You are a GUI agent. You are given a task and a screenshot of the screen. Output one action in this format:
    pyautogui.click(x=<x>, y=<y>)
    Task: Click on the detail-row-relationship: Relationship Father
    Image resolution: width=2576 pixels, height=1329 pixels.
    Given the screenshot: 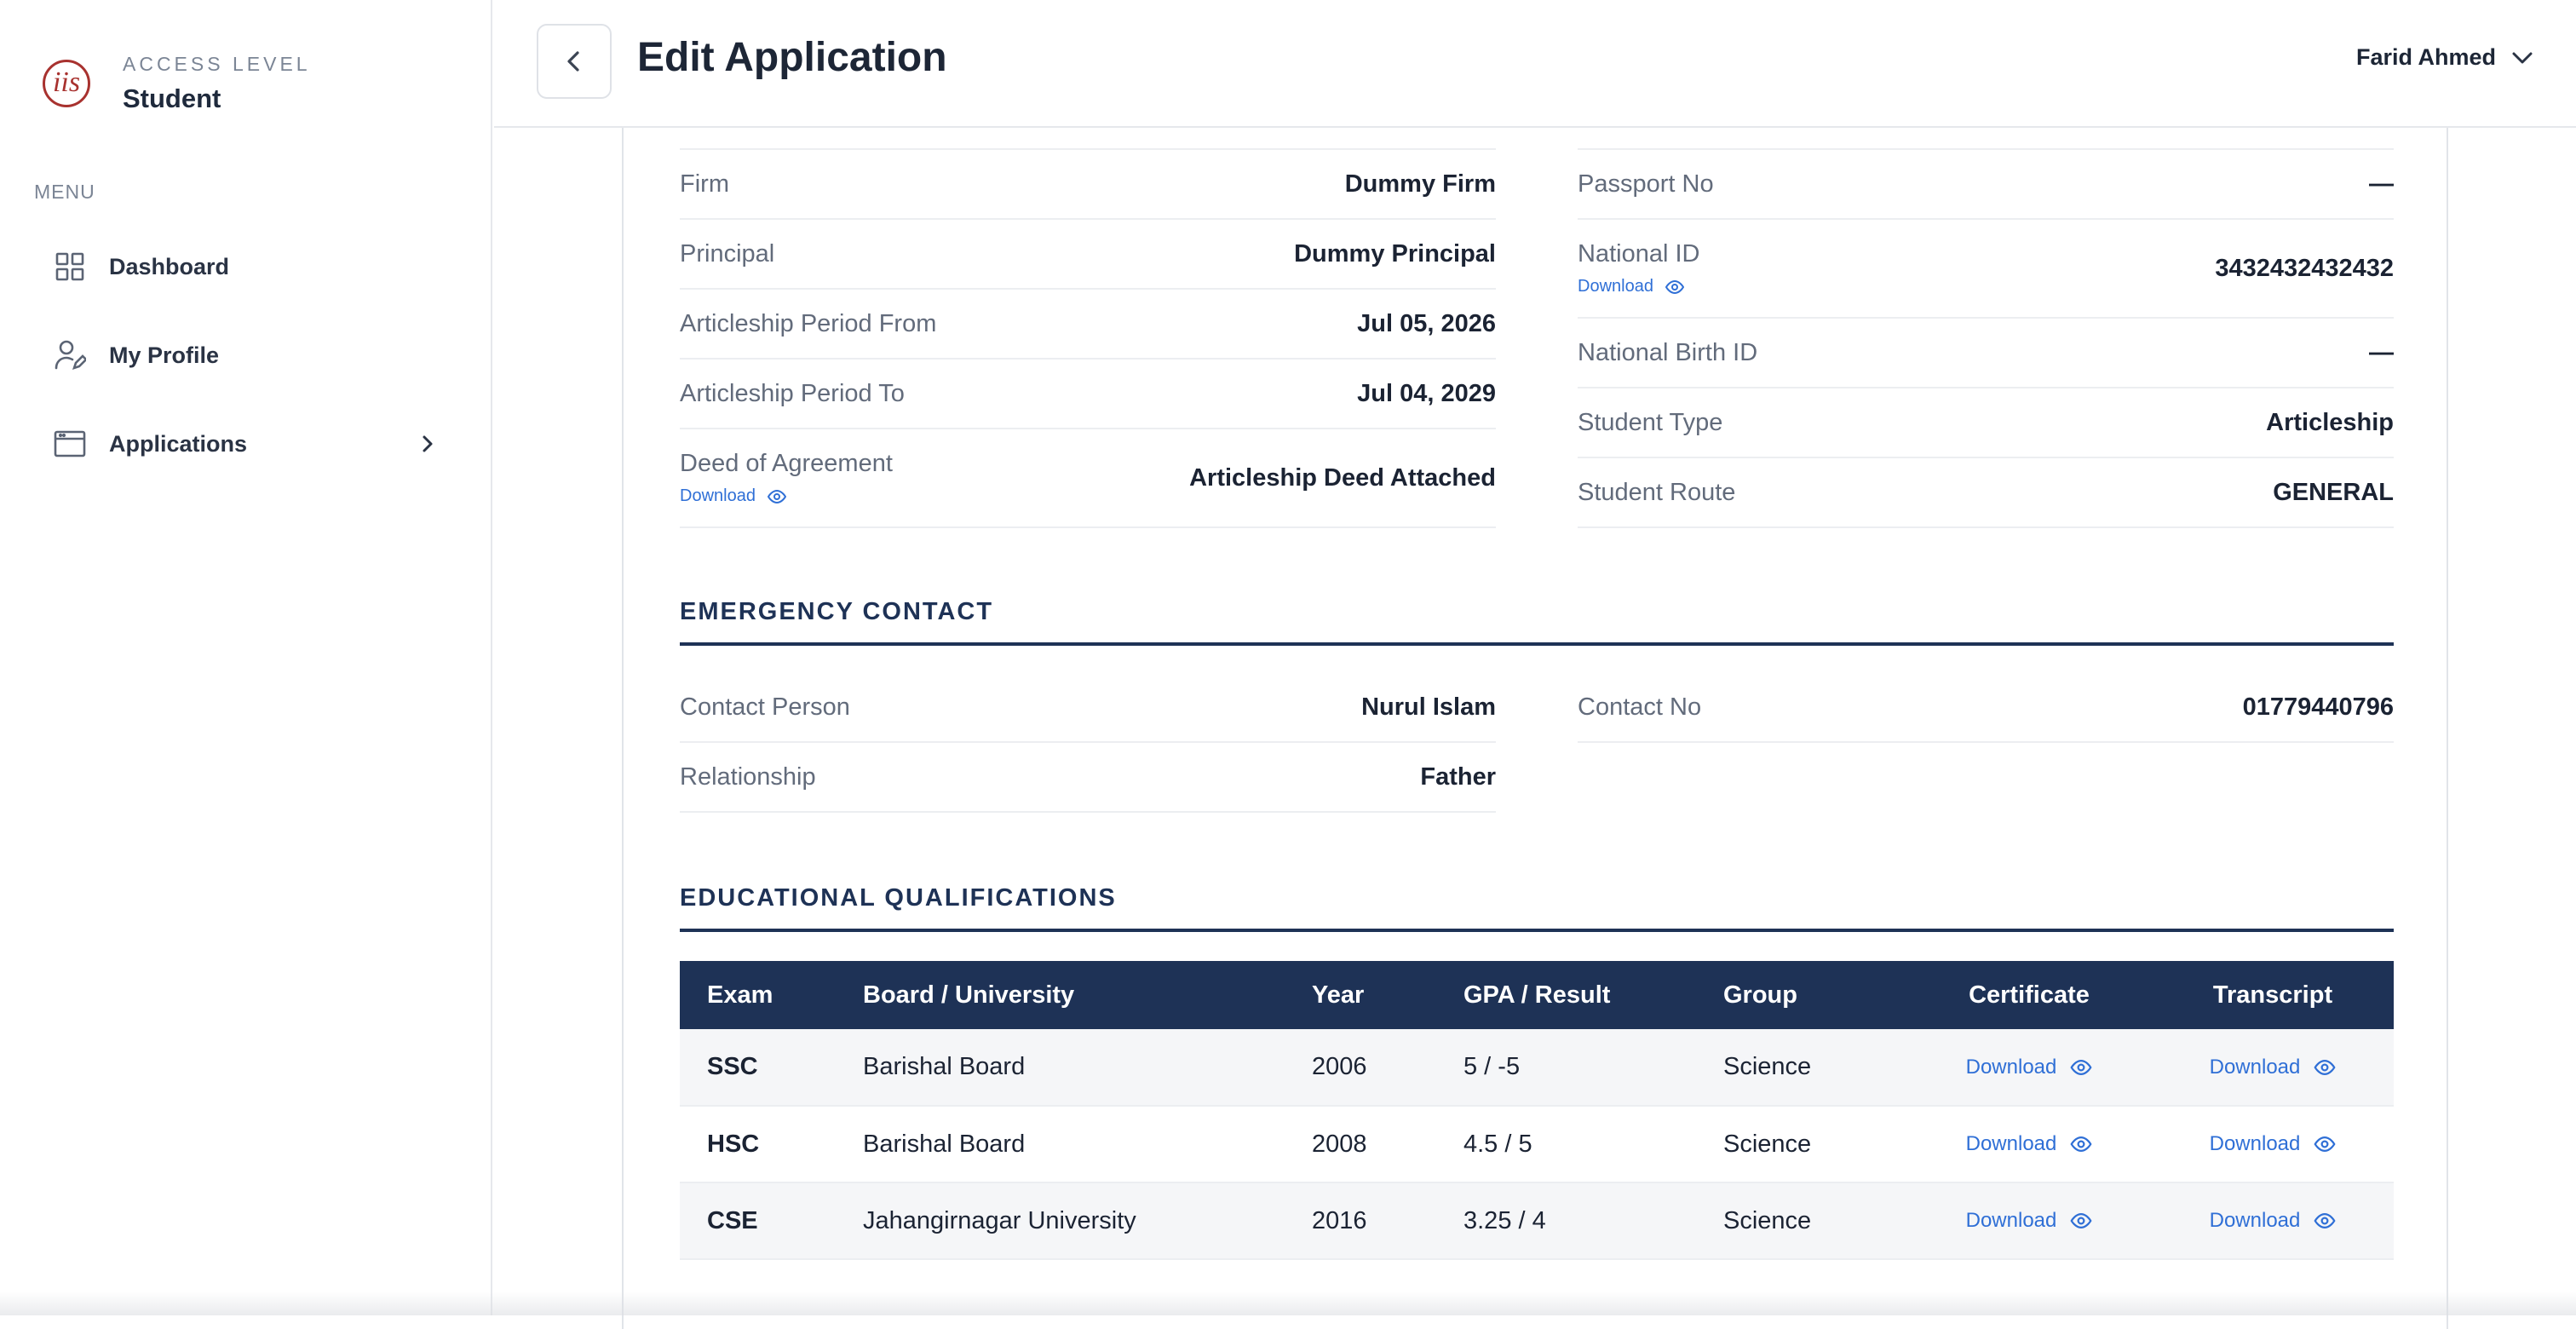 What is the action you would take?
    pyautogui.click(x=1088, y=778)
    